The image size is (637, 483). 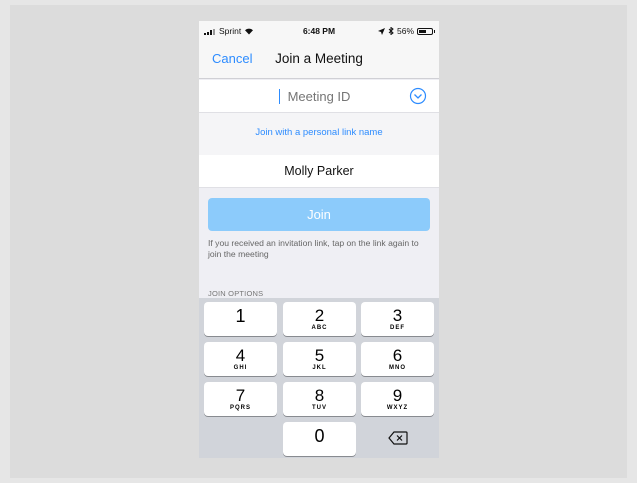 What do you see at coordinates (397, 368) in the screenshot?
I see `key-letters: MNO` at bounding box center [397, 368].